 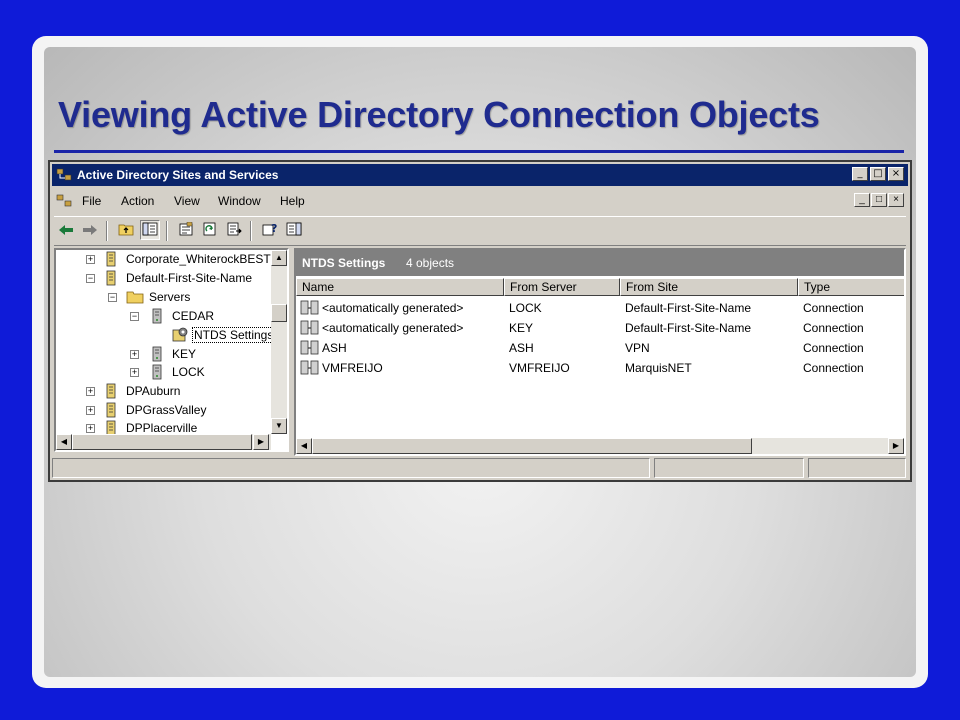 What do you see at coordinates (279, 426) in the screenshot?
I see `scroll-down-button: ▼` at bounding box center [279, 426].